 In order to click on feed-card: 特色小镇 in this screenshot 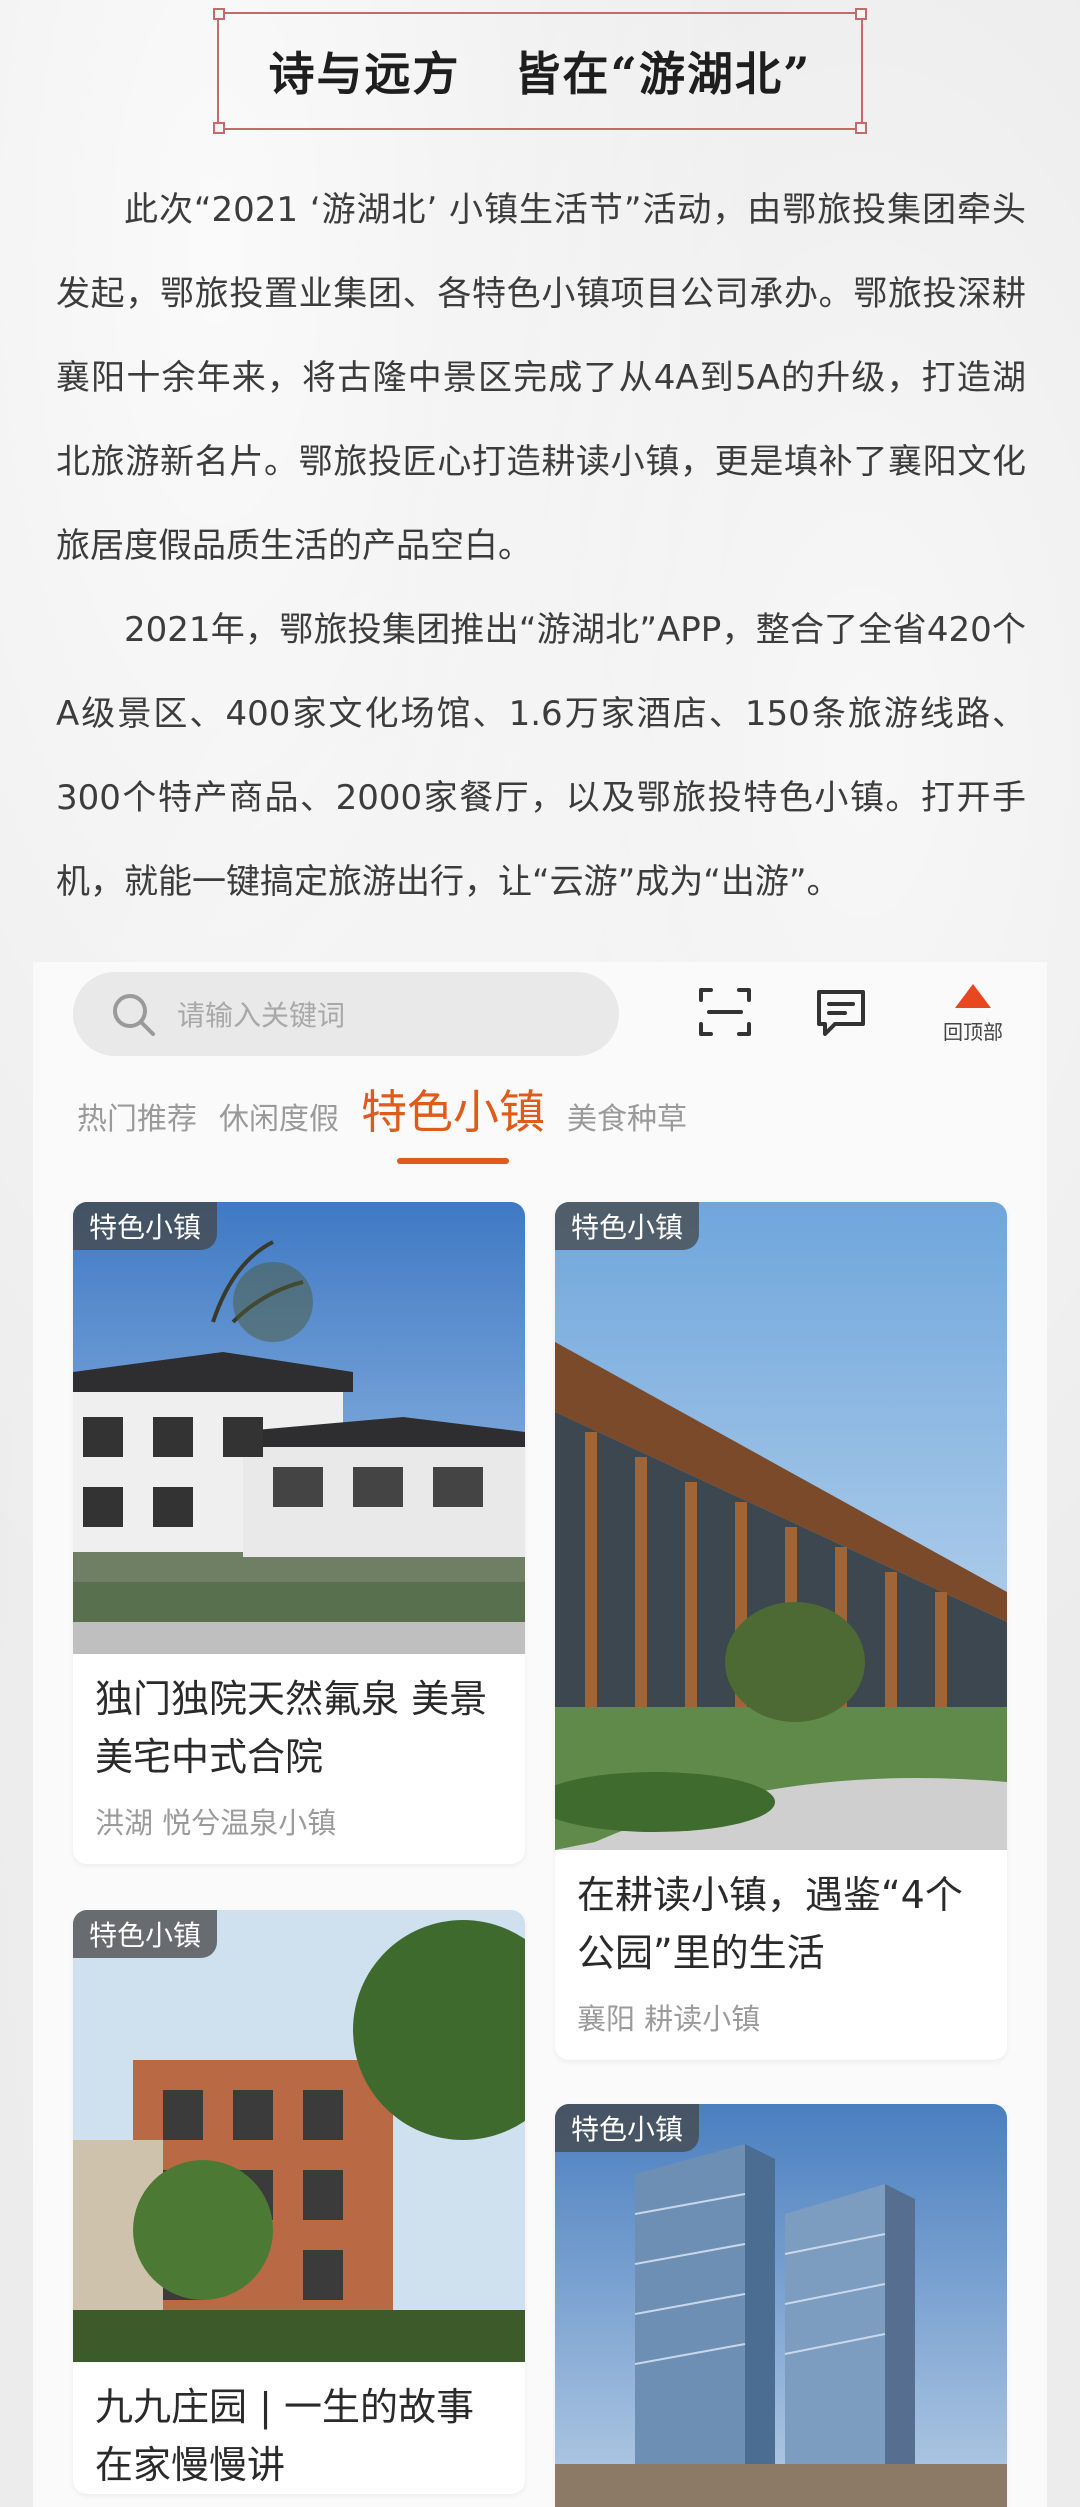, I will do `click(781, 2305)`.